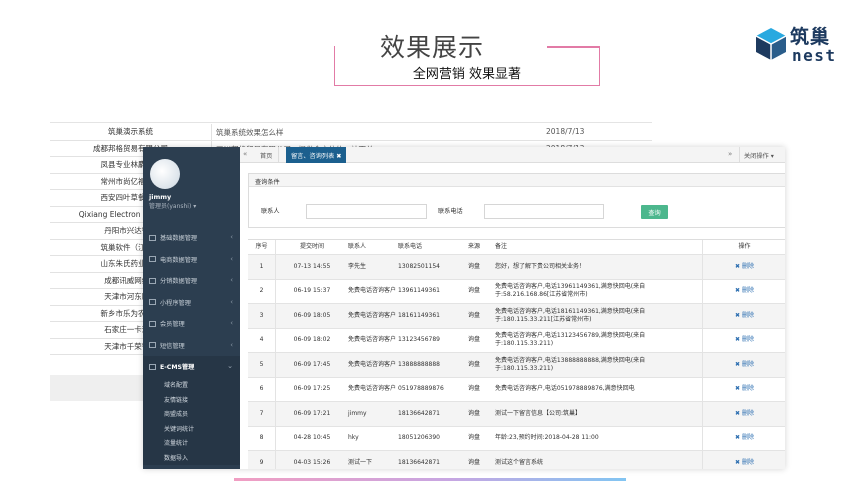 The width and height of the screenshot is (860, 484). I want to click on submenu-item: 商盟成员, so click(191, 414).